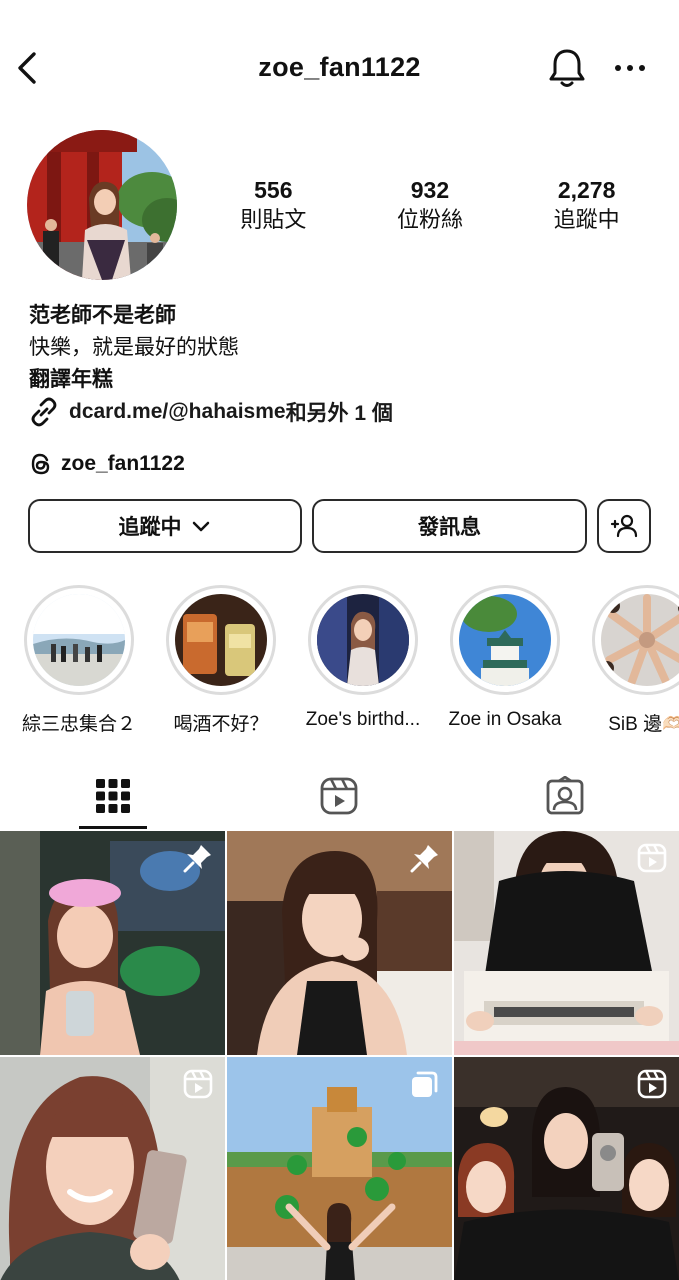 Image resolution: width=679 pixels, height=1280 pixels. What do you see at coordinates (643, 724) in the screenshot?
I see `highlight-label: SiB 邊🫶🏻` at bounding box center [643, 724].